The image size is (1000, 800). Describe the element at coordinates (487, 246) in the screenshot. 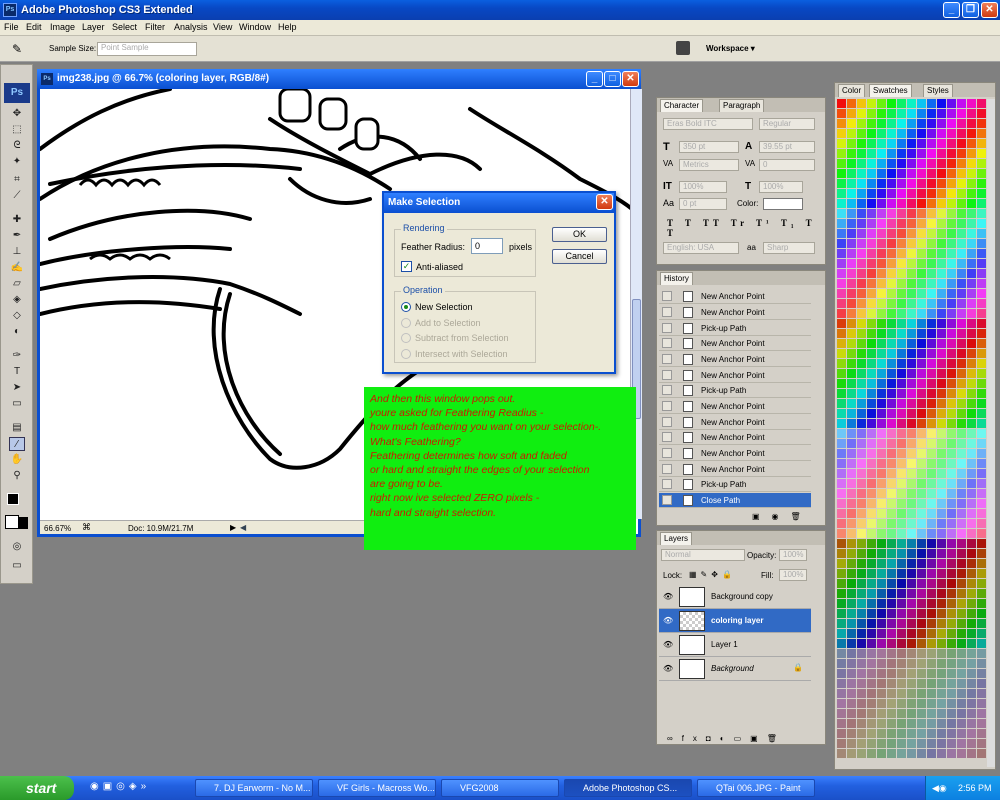

I see `feather-radius-input: 0` at that location.